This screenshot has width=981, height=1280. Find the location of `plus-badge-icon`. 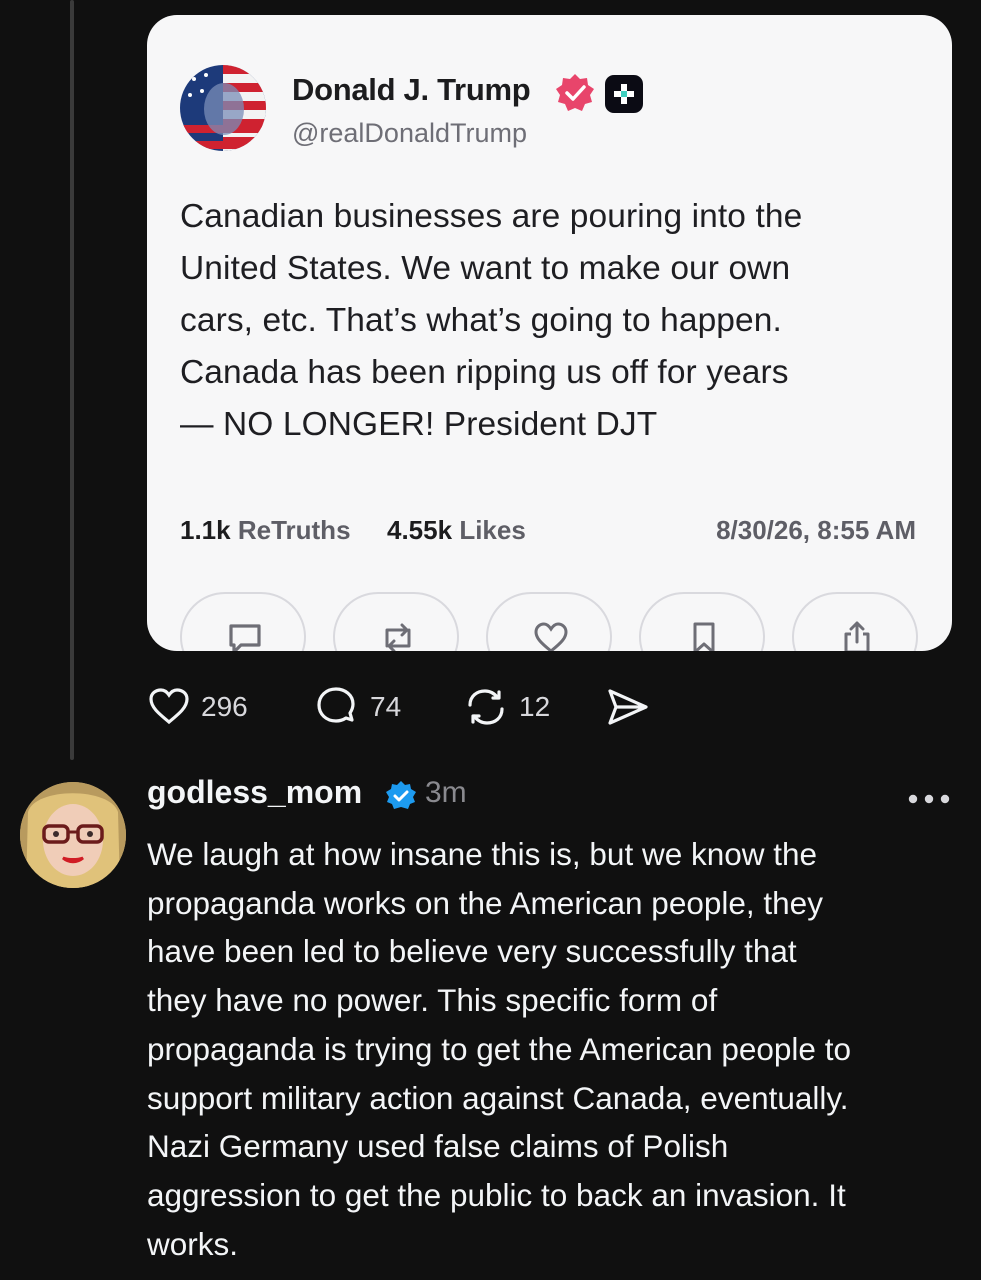

plus-badge-icon is located at coordinates (624, 94).